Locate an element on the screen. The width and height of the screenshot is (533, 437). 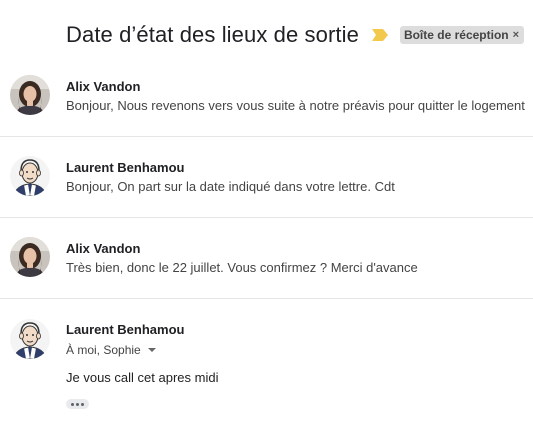
recipients-line: À moi, Sophie is located at coordinates (111, 350).